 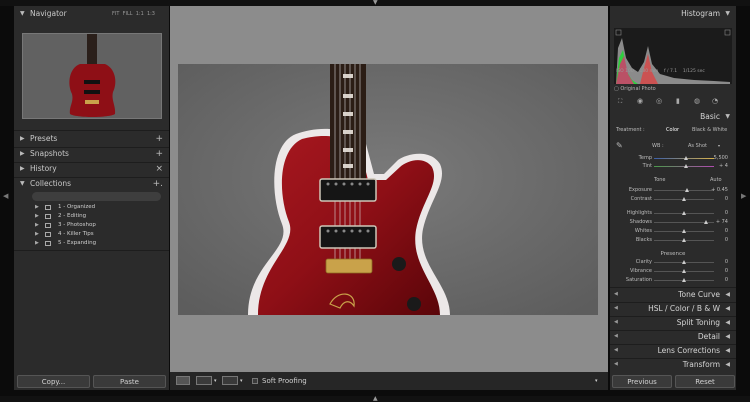 What do you see at coordinates (596, 381) in the screenshot?
I see `toolbar-menu-icon: ▾` at bounding box center [596, 381].